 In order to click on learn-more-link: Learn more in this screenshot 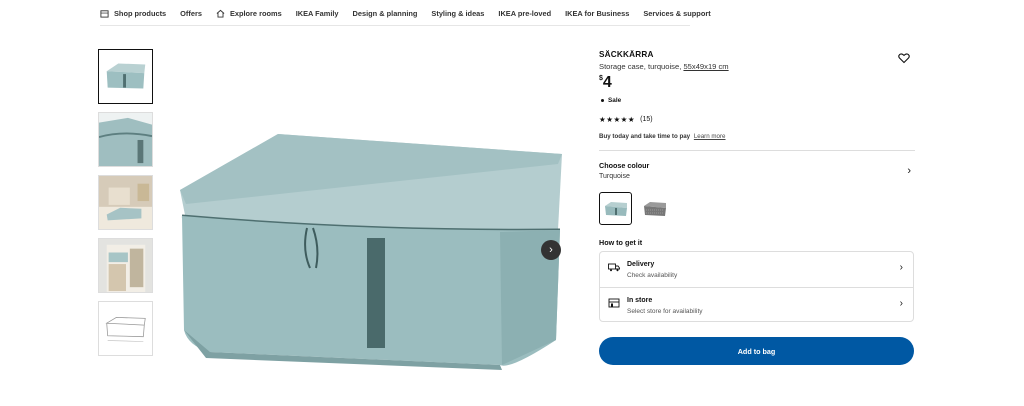, I will do `click(710, 136)`.